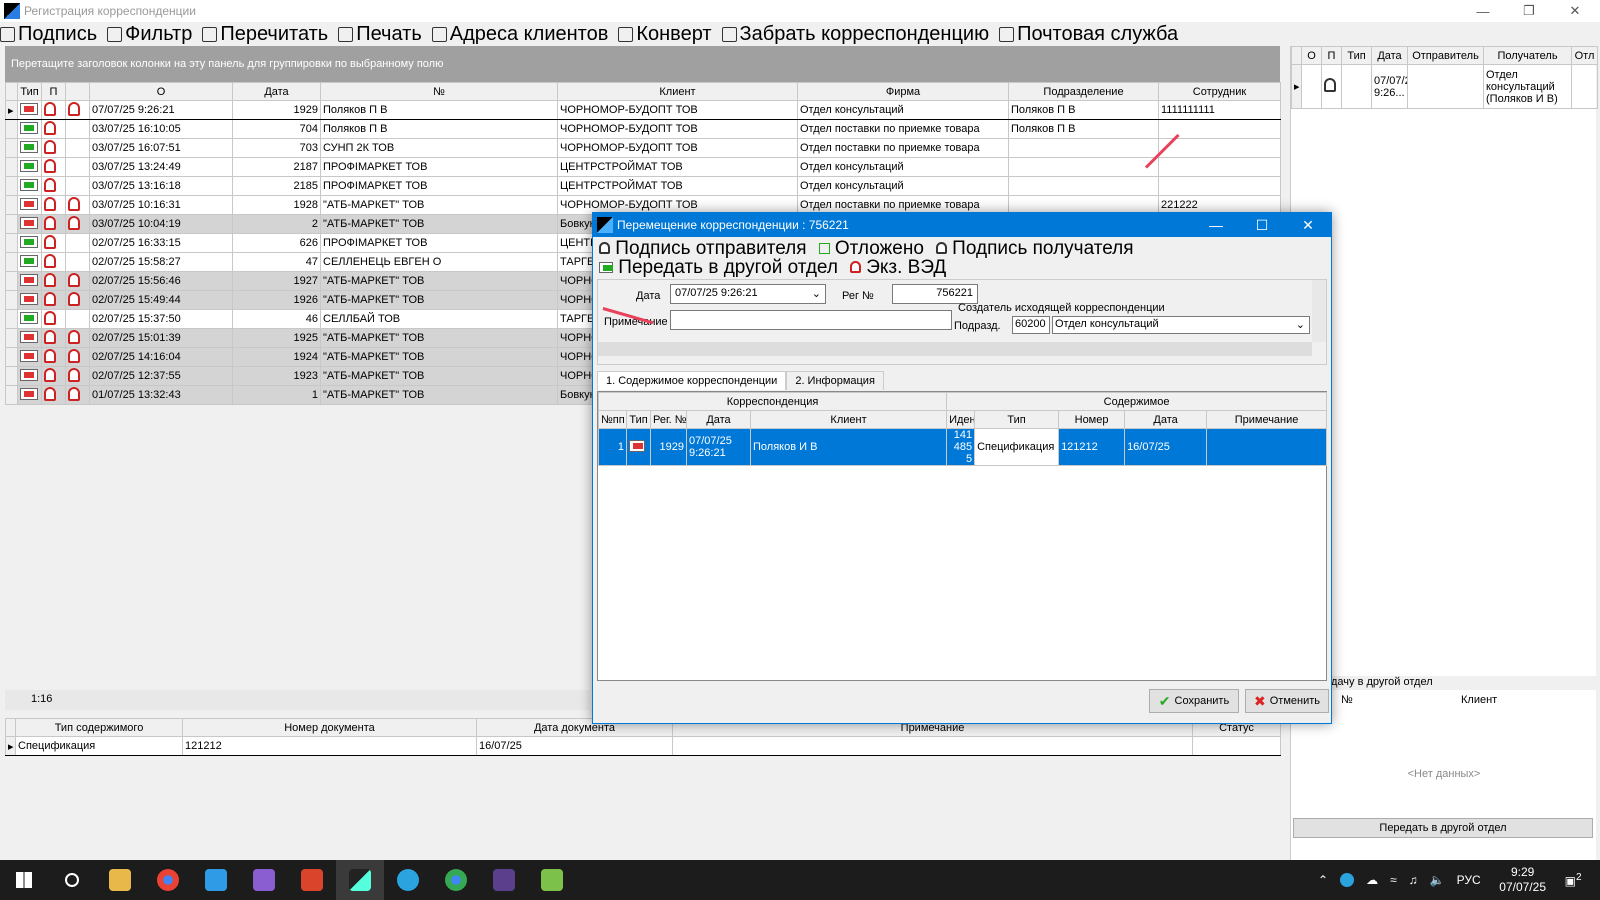  What do you see at coordinates (1527, 86) in the screenshot?
I see `cell: Отдел консультаций (Поляков И В)` at bounding box center [1527, 86].